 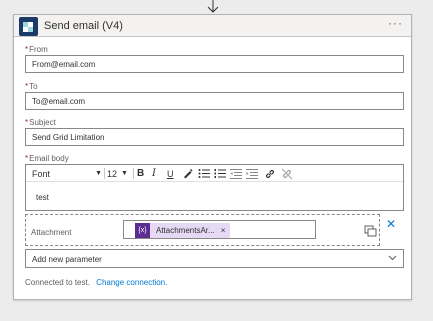 What do you see at coordinates (212, 26) in the screenshot?
I see `card-header: Send email (V4) ···` at bounding box center [212, 26].